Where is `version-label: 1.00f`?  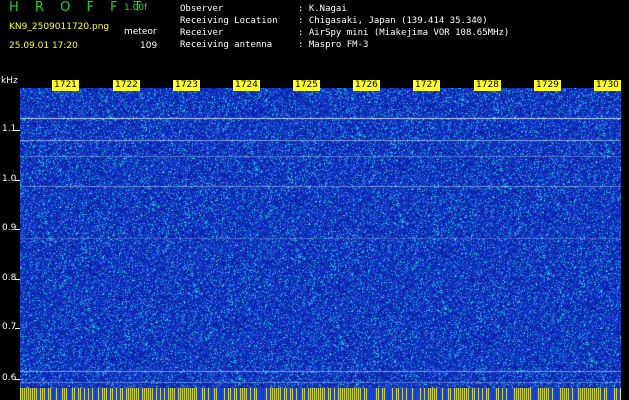
version-label: 1.00f is located at coordinates (136, 8).